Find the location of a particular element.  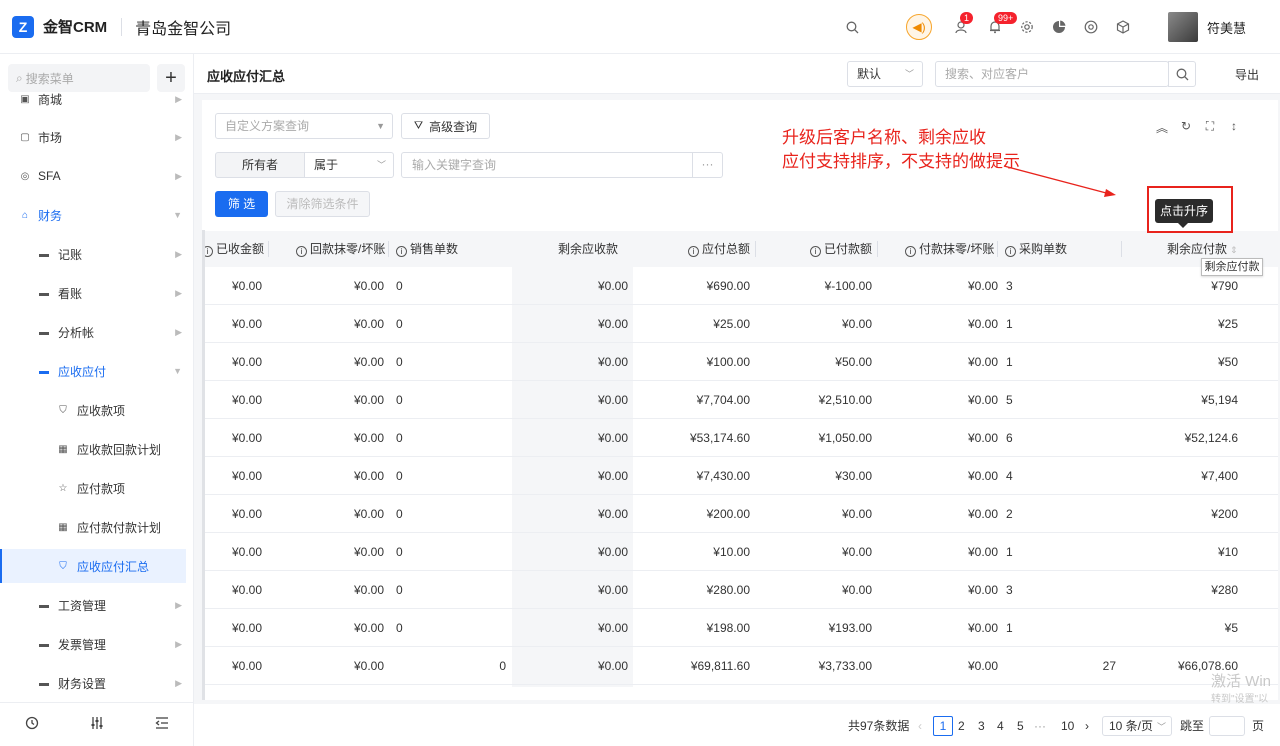

sidebar-item-receivable-plan: ▦ 应收款回款计划 is located at coordinates (93, 449).